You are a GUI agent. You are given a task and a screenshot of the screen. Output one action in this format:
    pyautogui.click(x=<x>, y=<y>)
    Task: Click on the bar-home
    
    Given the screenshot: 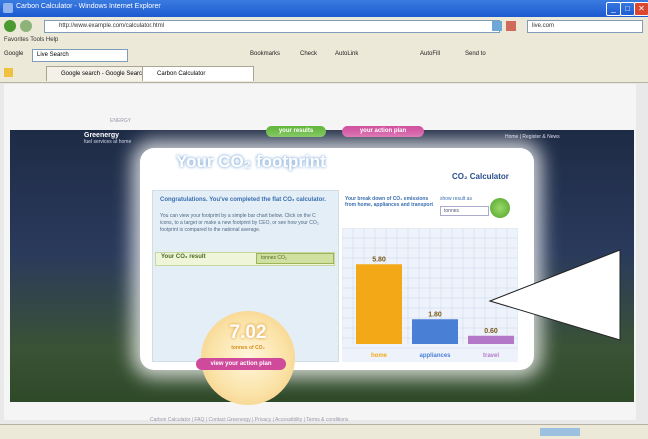 What is the action you would take?
    pyautogui.click(x=379, y=304)
    